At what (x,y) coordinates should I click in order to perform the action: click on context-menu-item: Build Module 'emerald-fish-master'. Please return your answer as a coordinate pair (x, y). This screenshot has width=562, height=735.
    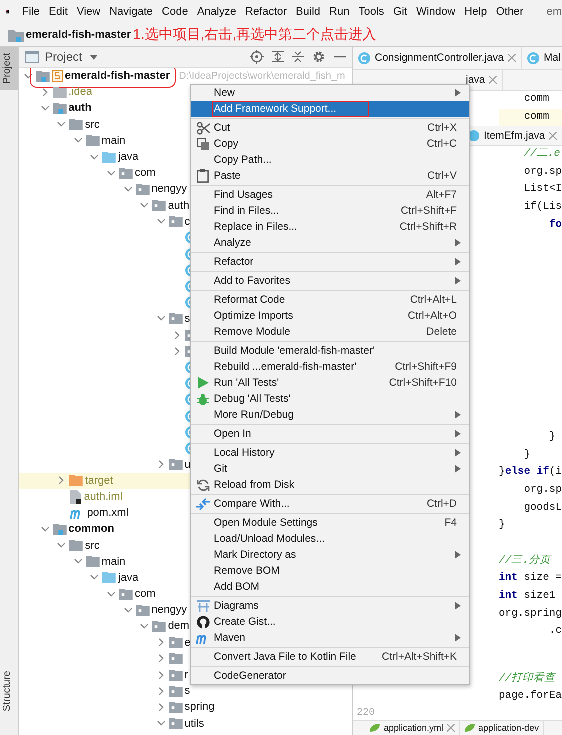
    Looking at the image, I should click on (330, 351).